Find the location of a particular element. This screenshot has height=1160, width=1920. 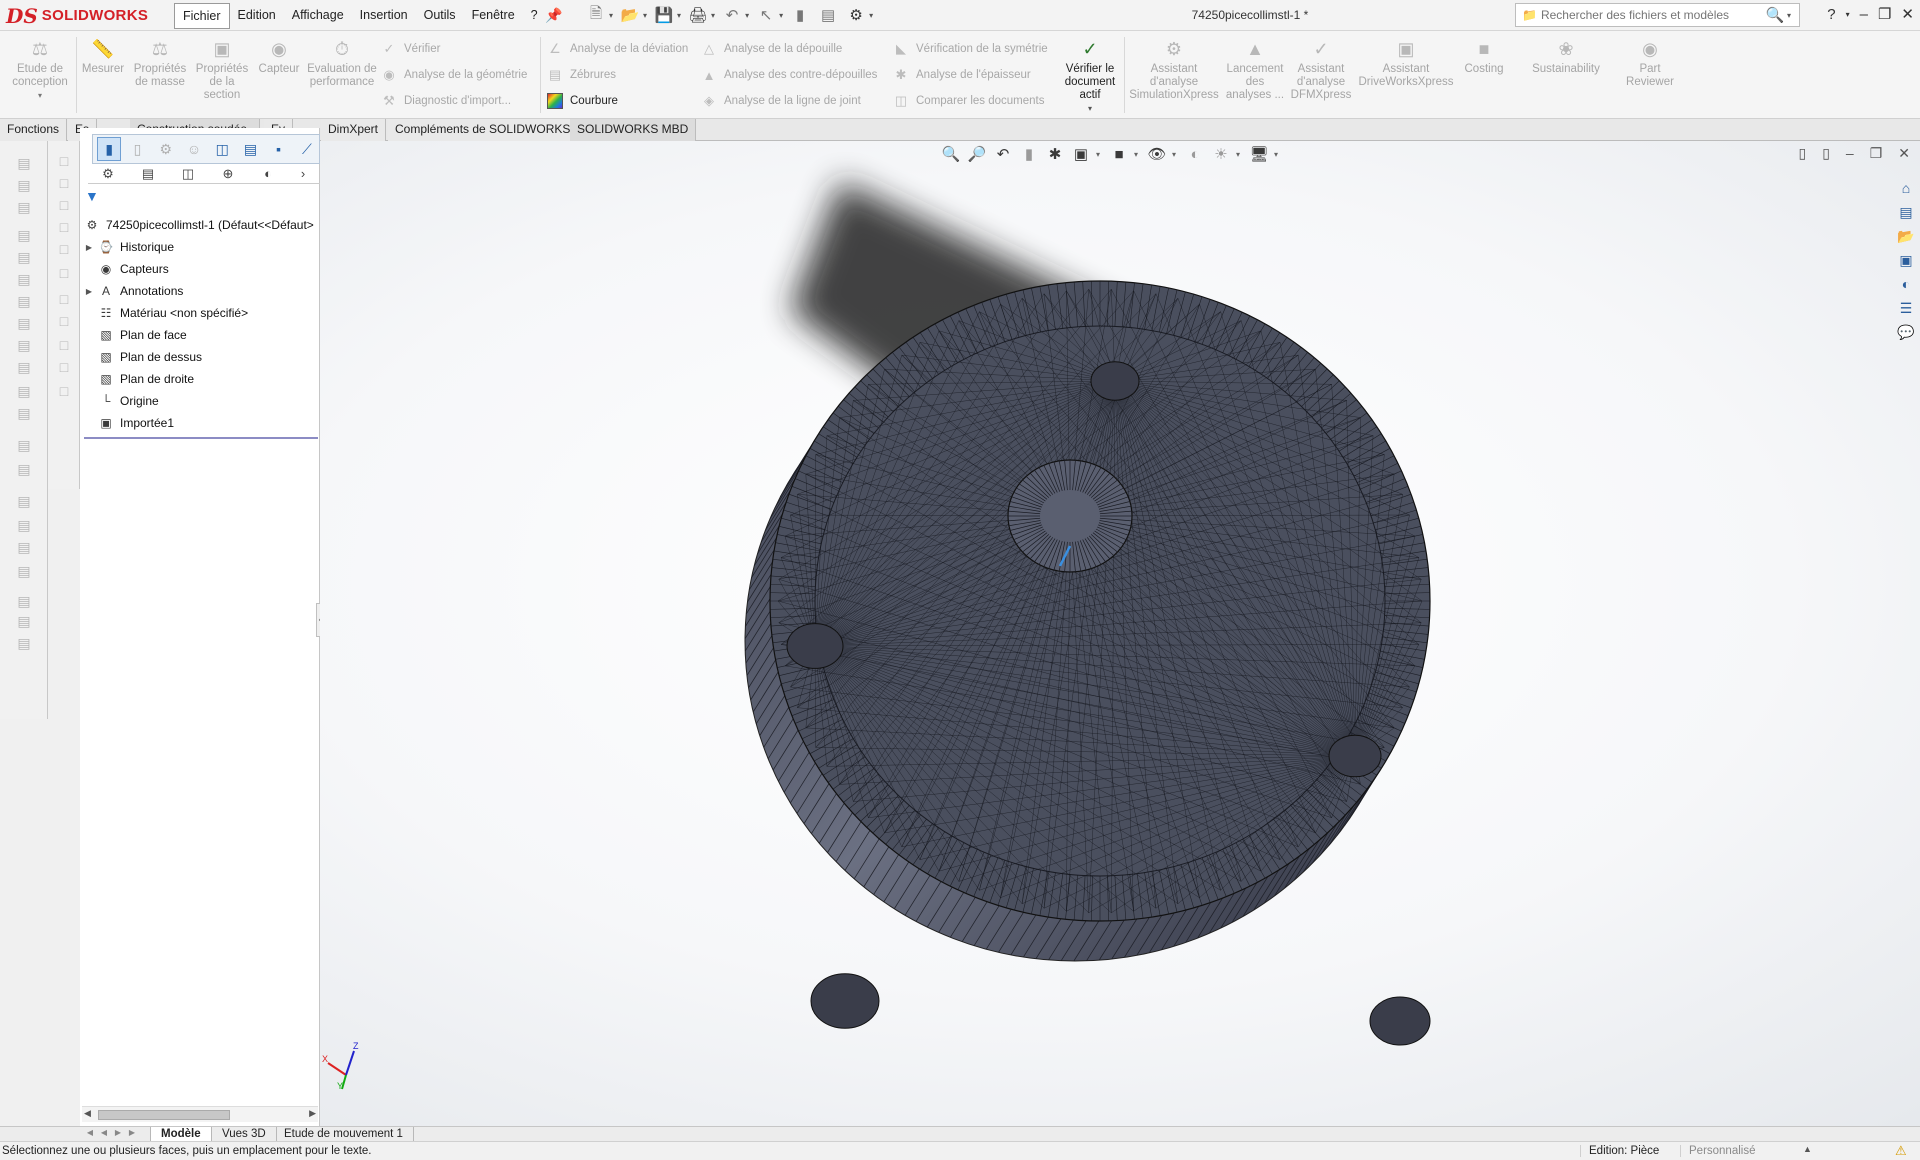

menu-fenetre: Fenêtre is located at coordinates (493, 16).